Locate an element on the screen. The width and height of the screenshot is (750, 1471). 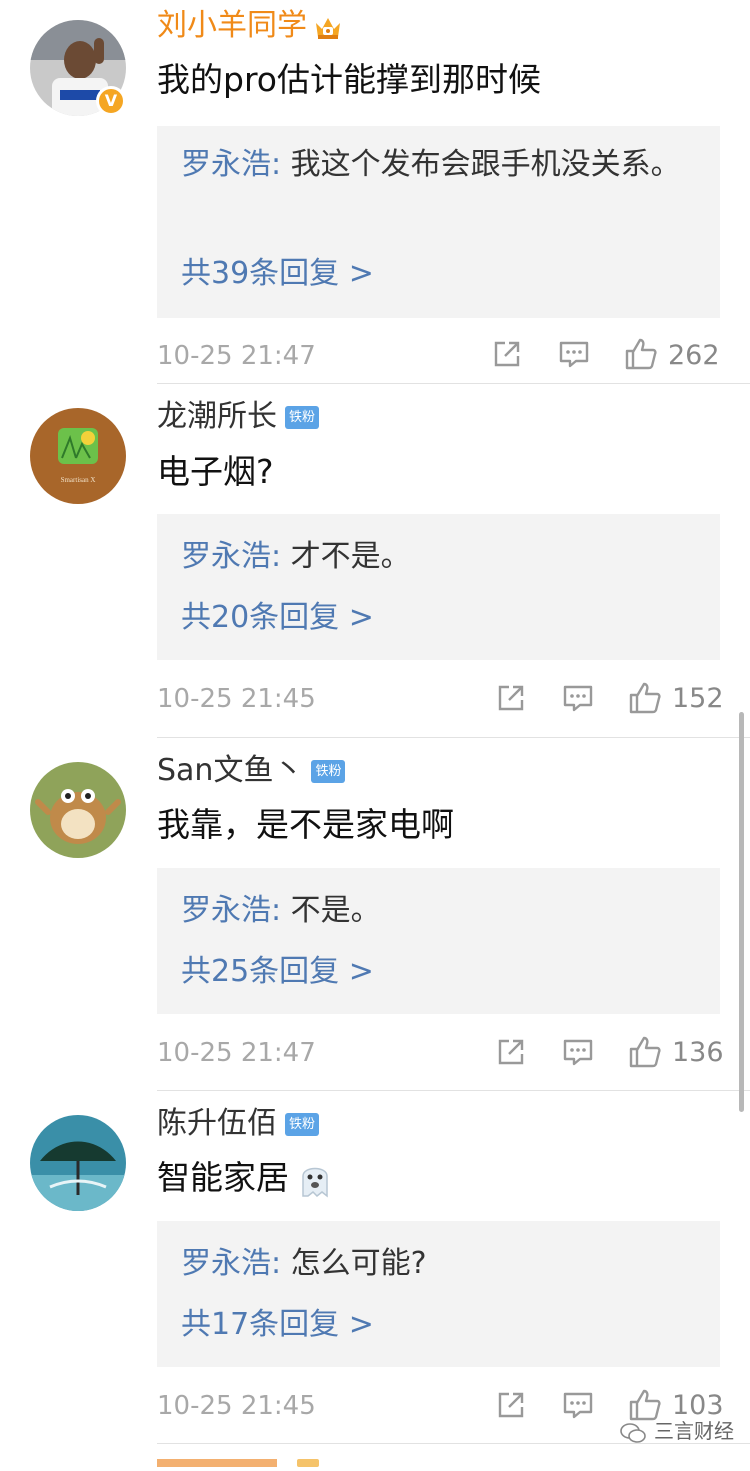
comment-text: 我的pro估计能撑到那时候 is located at coordinates (349, 79).